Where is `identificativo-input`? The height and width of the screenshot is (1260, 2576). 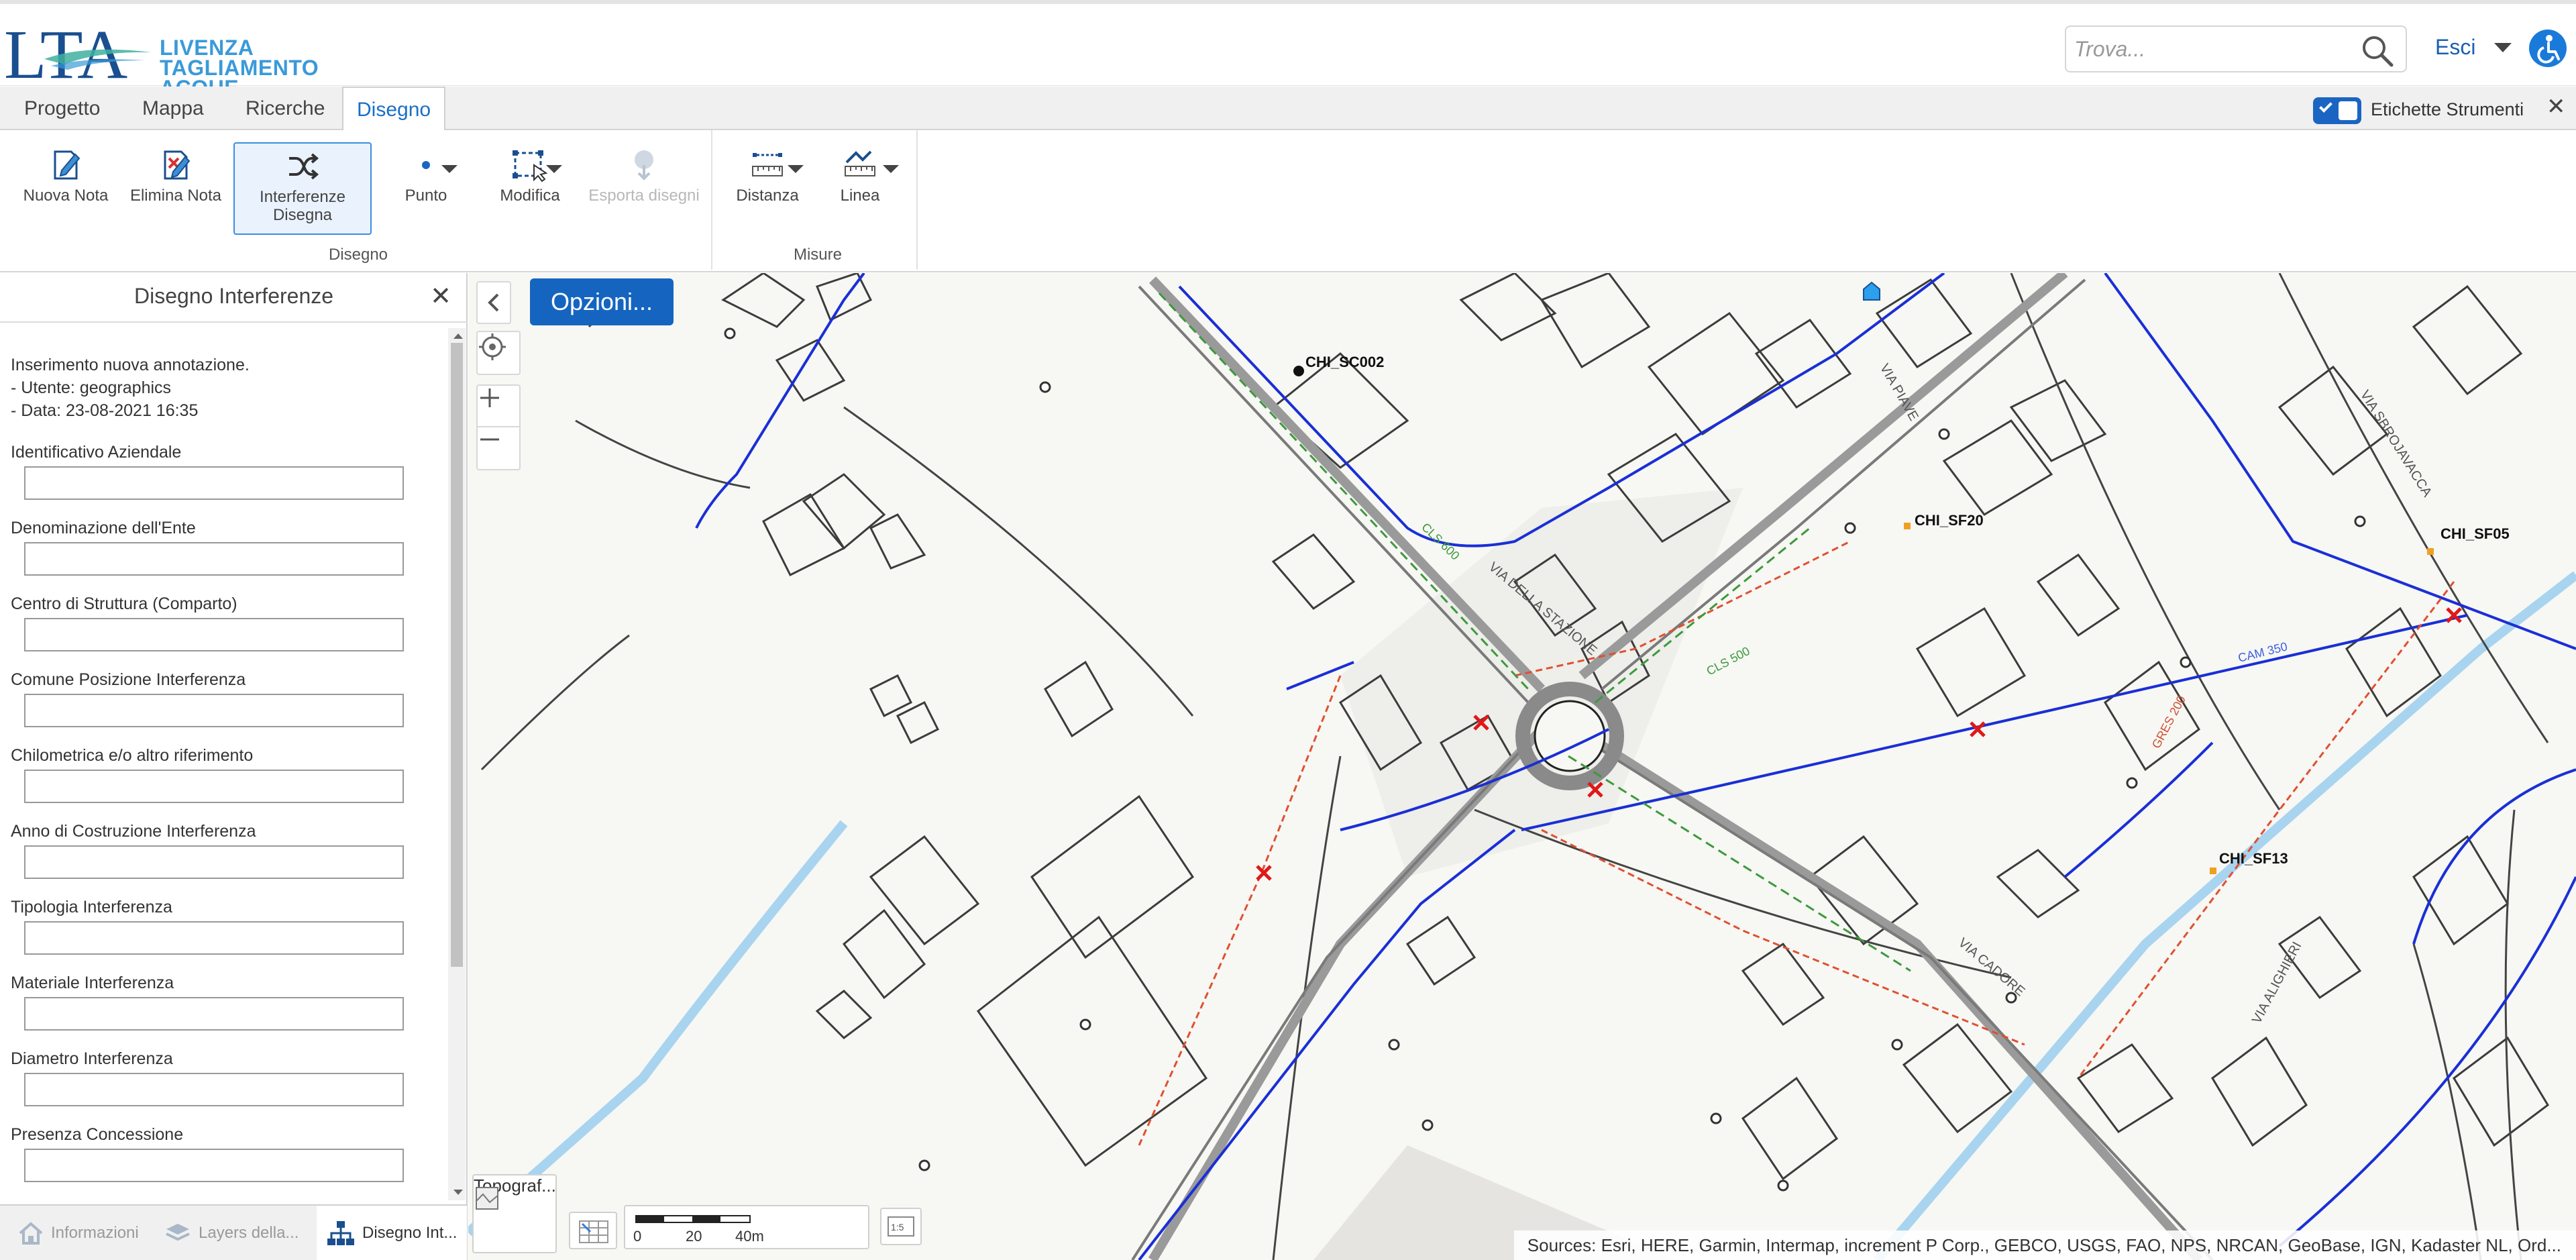 identificativo-input is located at coordinates (214, 483).